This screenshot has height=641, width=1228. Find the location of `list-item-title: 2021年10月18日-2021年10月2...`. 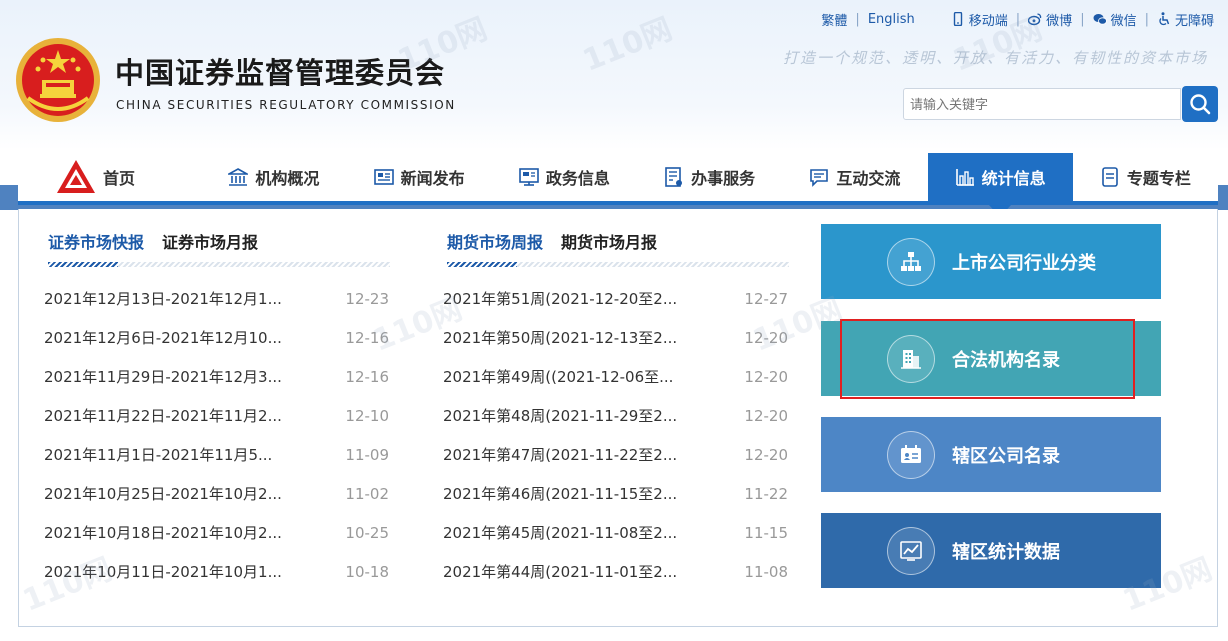

list-item-title: 2021年10月18日-2021年10月2... is located at coordinates (163, 533).